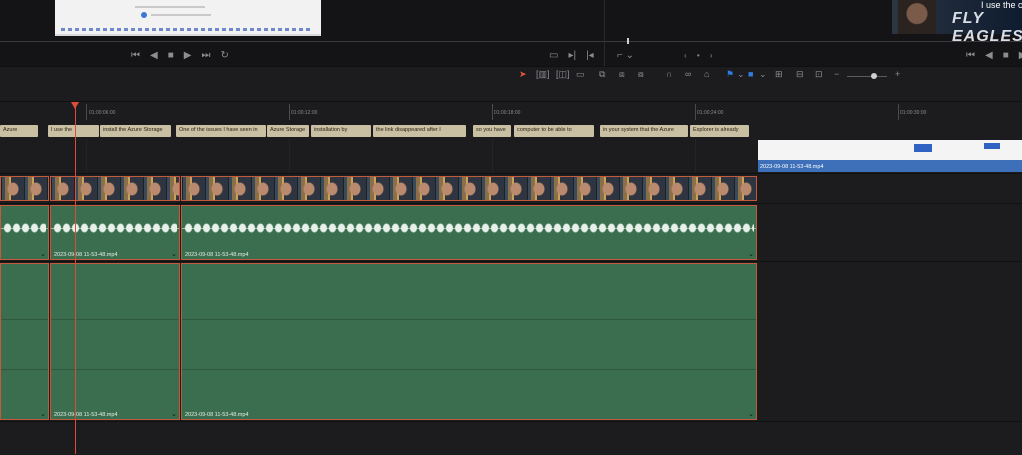 The height and width of the screenshot is (455, 1022). What do you see at coordinates (19, 131) in the screenshot?
I see `subtitle-clip: Azure` at bounding box center [19, 131].